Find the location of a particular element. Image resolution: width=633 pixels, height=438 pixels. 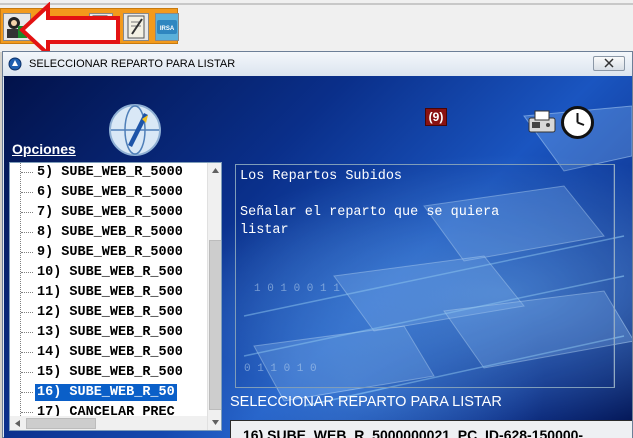

red-arrow-annotation is located at coordinates (69, 30).